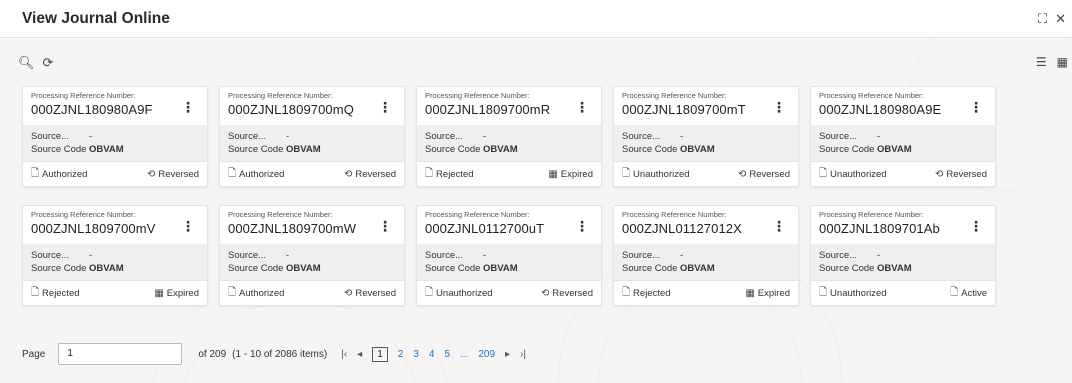 The width and height of the screenshot is (1072, 383). What do you see at coordinates (486, 354) in the screenshot?
I see `page-link: 209` at bounding box center [486, 354].